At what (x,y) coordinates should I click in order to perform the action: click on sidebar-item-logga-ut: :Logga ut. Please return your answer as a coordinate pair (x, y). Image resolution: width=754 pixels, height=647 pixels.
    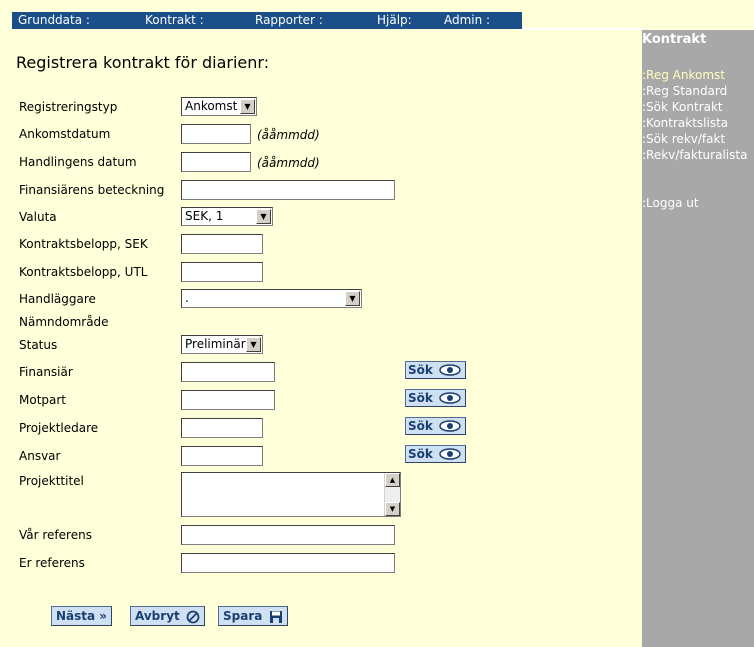
    Looking at the image, I should click on (670, 203).